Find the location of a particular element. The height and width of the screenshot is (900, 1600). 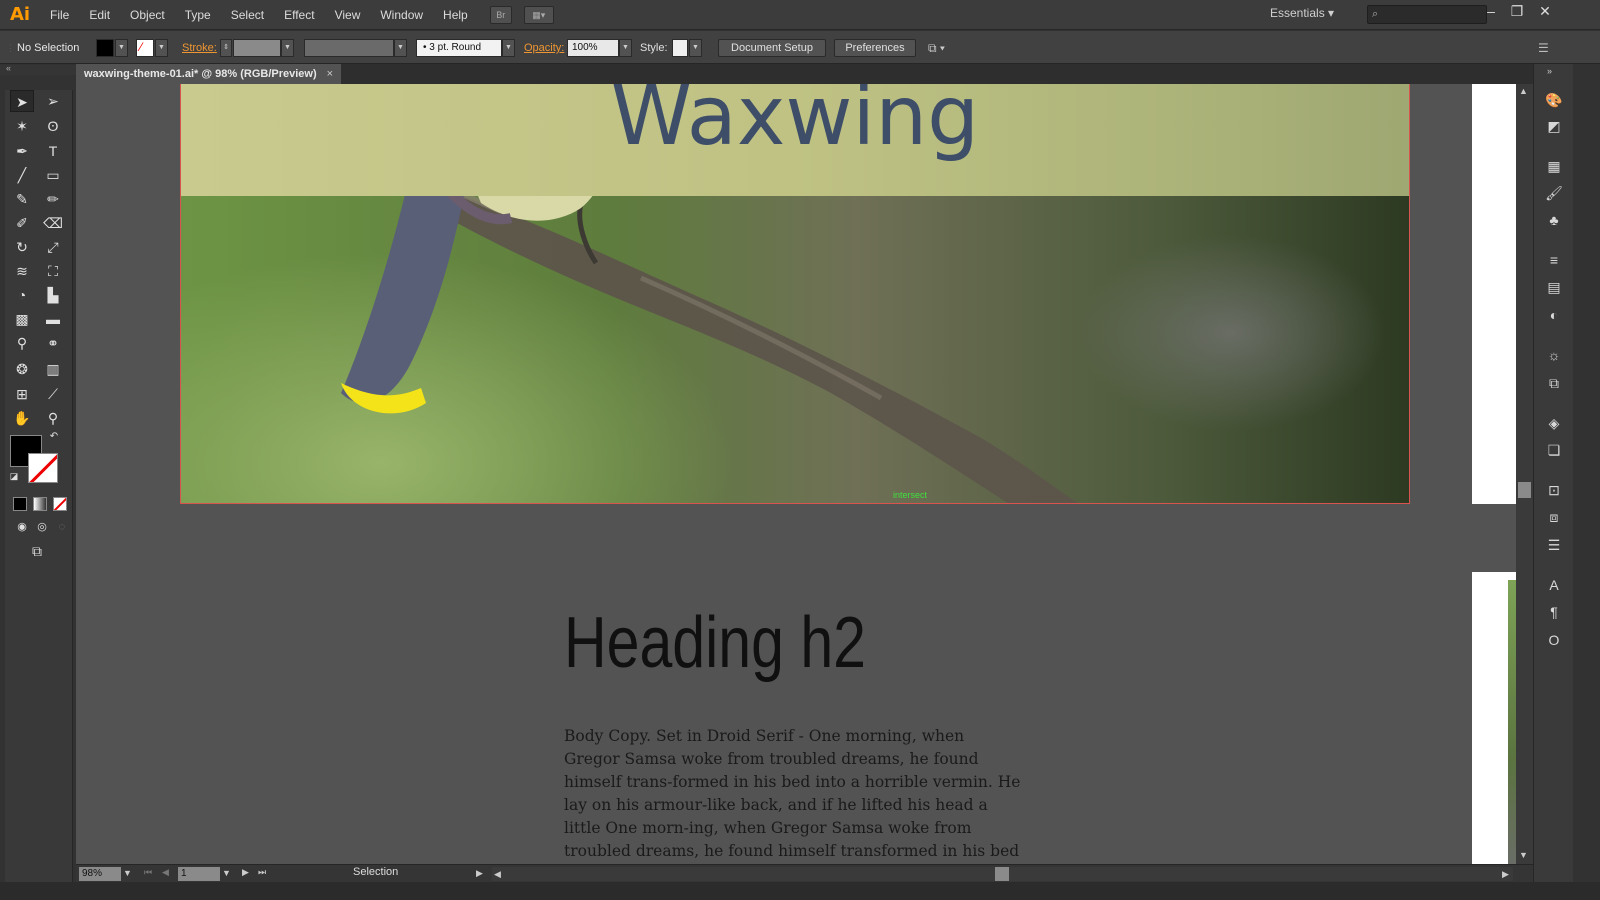

stroke-weight-stepper: ⇕ is located at coordinates (226, 48).